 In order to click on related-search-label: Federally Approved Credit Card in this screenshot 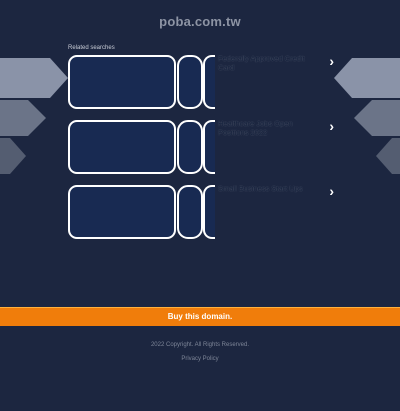, I will do `click(266, 63)`.